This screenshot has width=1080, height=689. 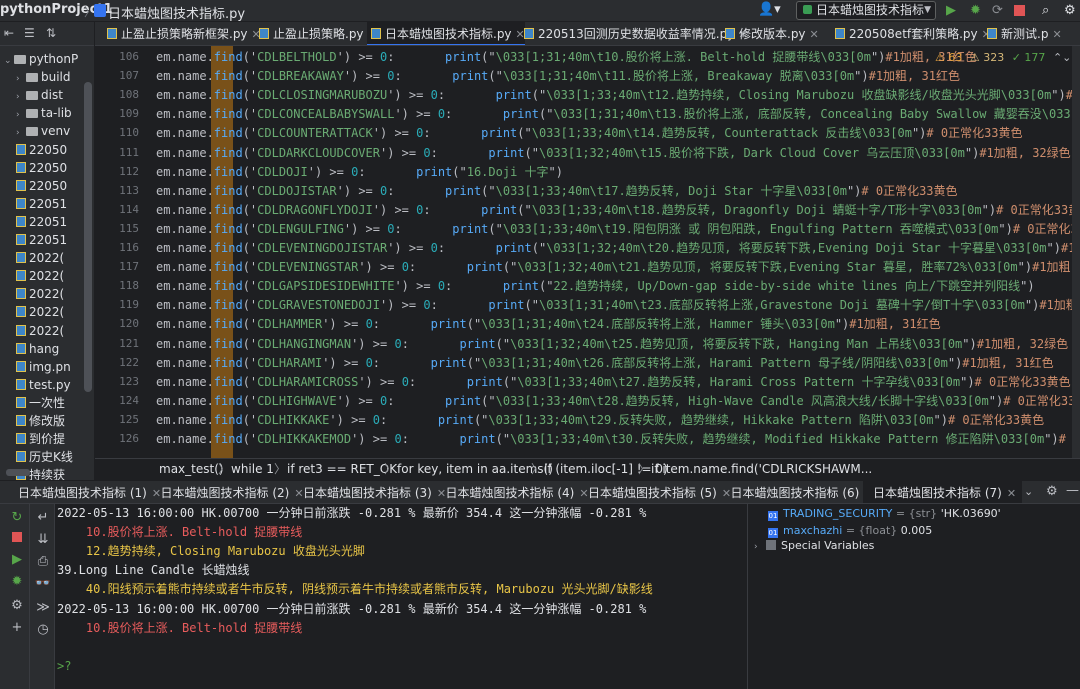 I want to click on editor-tab: 止盈止损策略新框架.py ✕, so click(x=182, y=33).